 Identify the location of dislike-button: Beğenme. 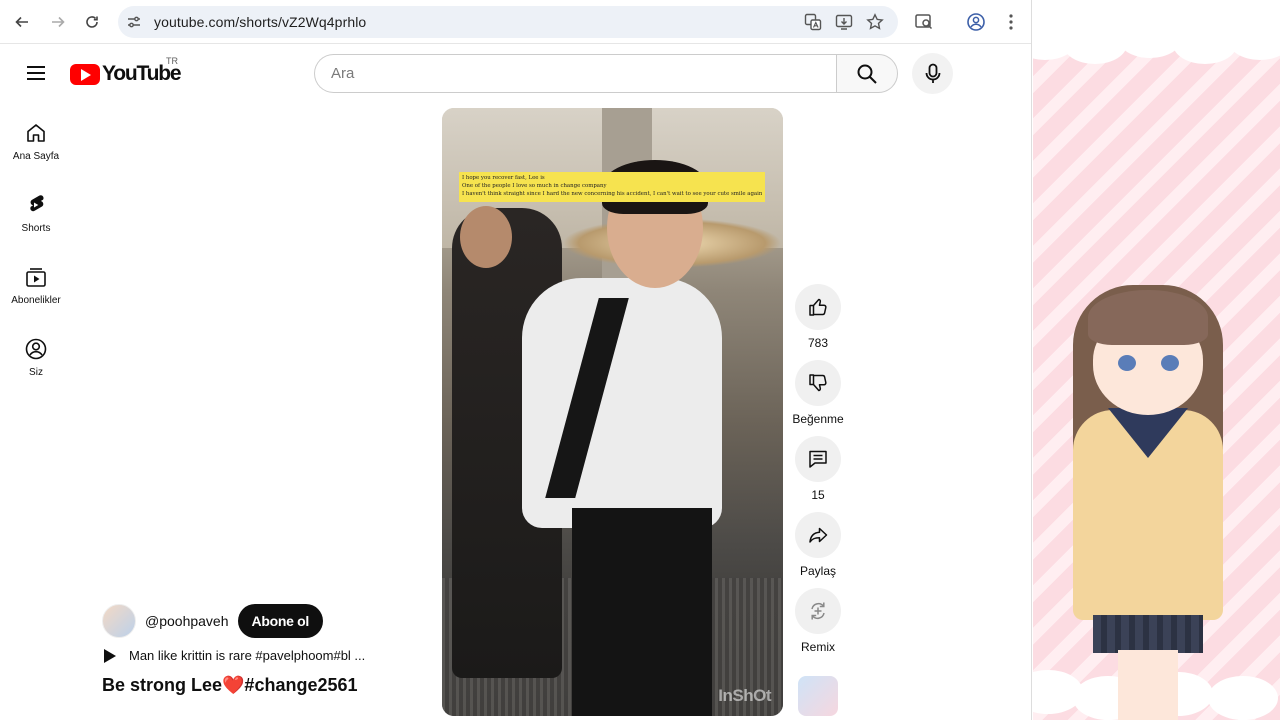
(818, 393).